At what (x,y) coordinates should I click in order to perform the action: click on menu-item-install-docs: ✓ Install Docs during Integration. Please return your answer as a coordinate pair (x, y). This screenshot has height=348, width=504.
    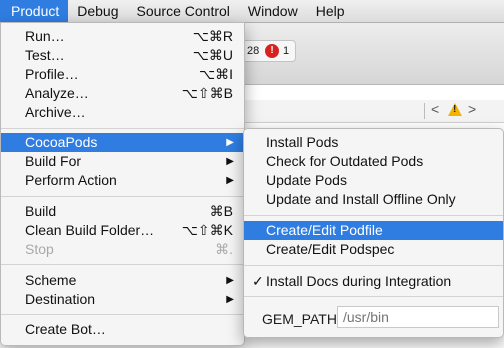
    Looking at the image, I should click on (373, 281).